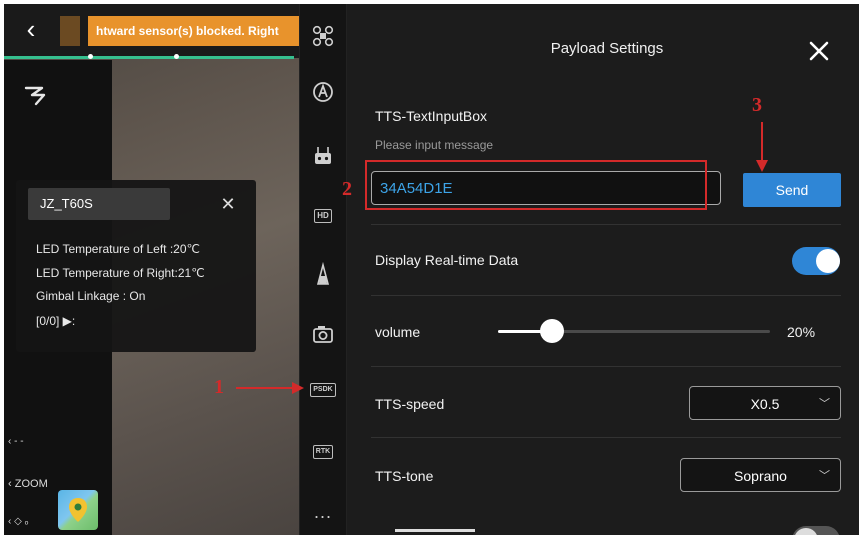 The height and width of the screenshot is (538, 863). I want to click on tts-tone-label: TTS-tone, so click(404, 476).